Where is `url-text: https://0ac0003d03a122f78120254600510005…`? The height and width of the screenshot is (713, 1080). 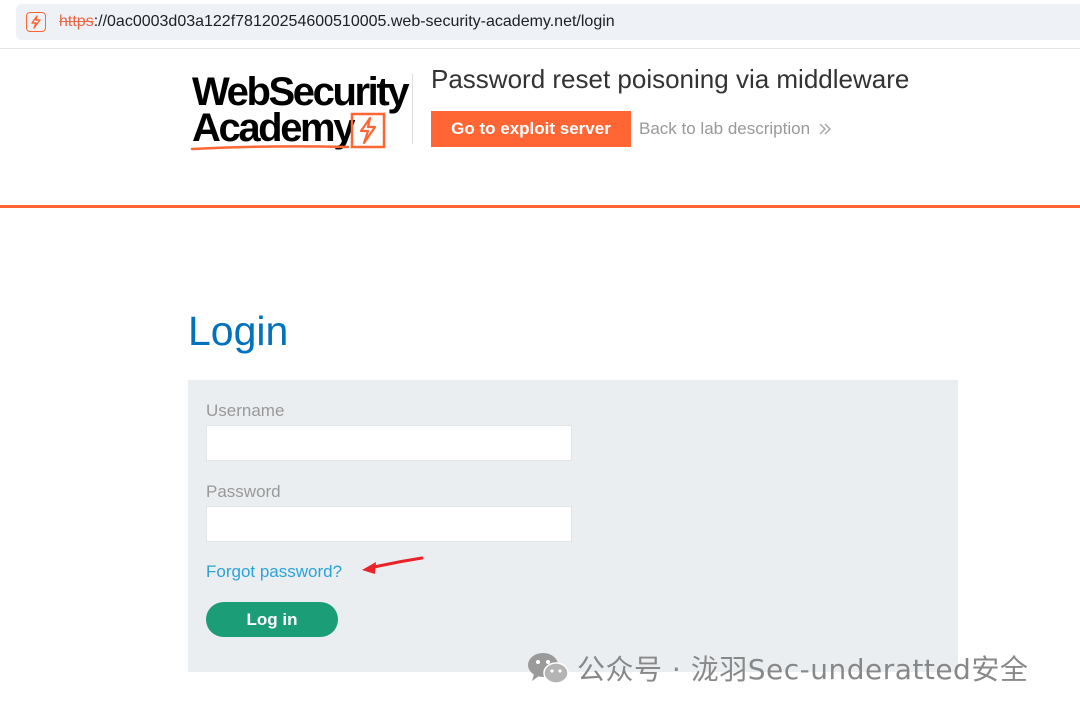
url-text: https://0ac0003d03a122f78120254600510005… is located at coordinates (337, 22).